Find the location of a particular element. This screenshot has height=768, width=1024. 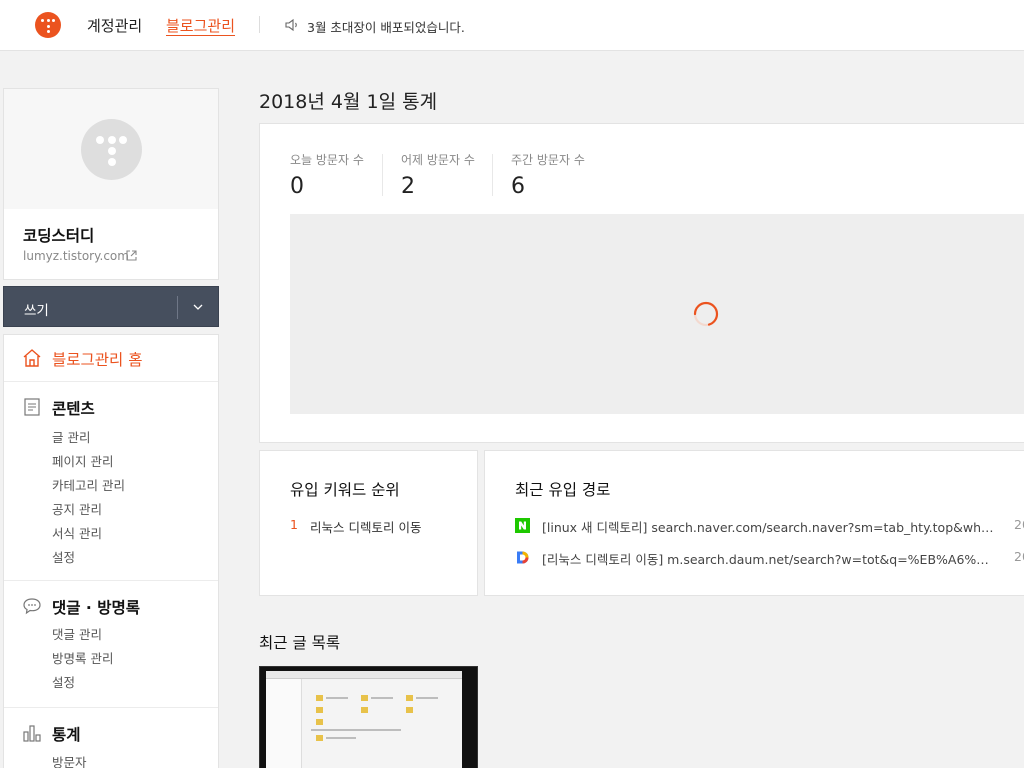

card-title: 최근 유입 경로 is located at coordinates (563, 490).